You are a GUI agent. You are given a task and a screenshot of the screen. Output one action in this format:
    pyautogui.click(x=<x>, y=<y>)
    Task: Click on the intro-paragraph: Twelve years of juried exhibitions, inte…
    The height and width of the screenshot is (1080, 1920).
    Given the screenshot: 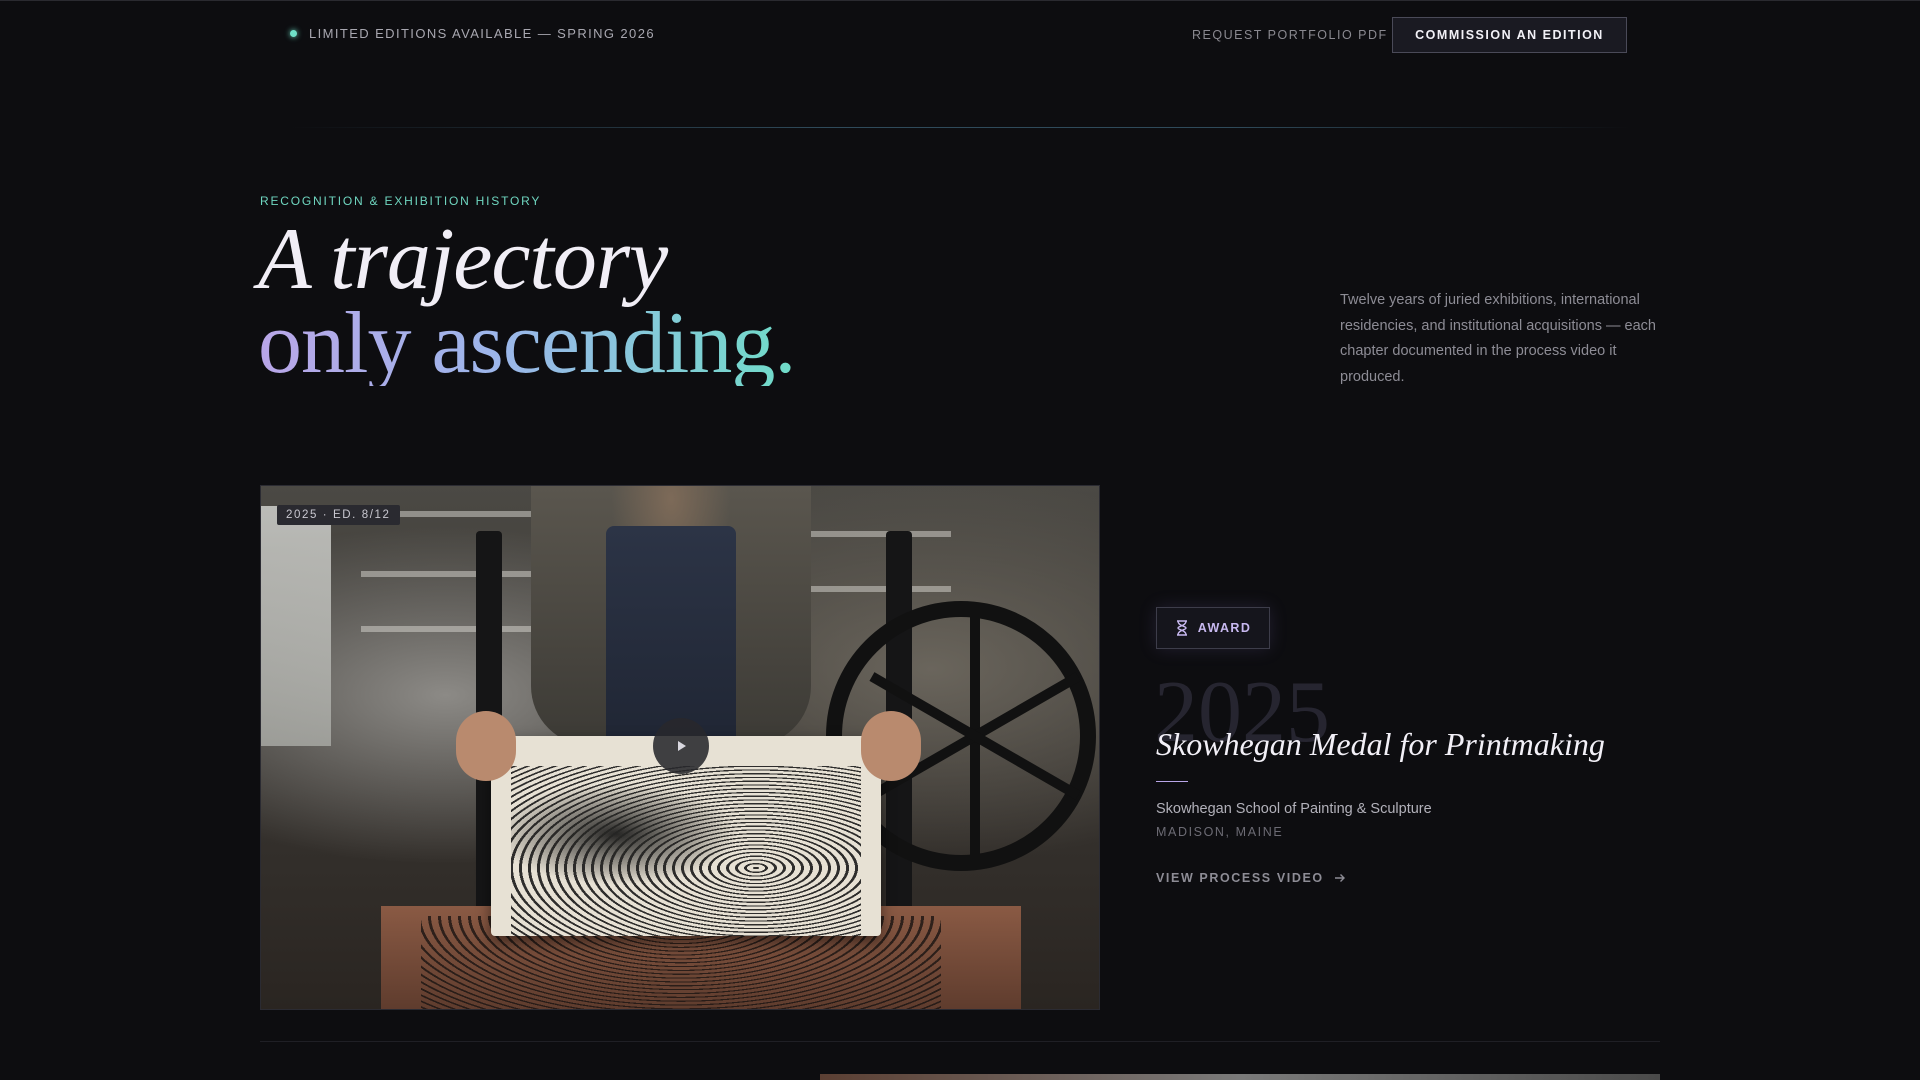 What is the action you would take?
    pyautogui.click(x=1498, y=338)
    